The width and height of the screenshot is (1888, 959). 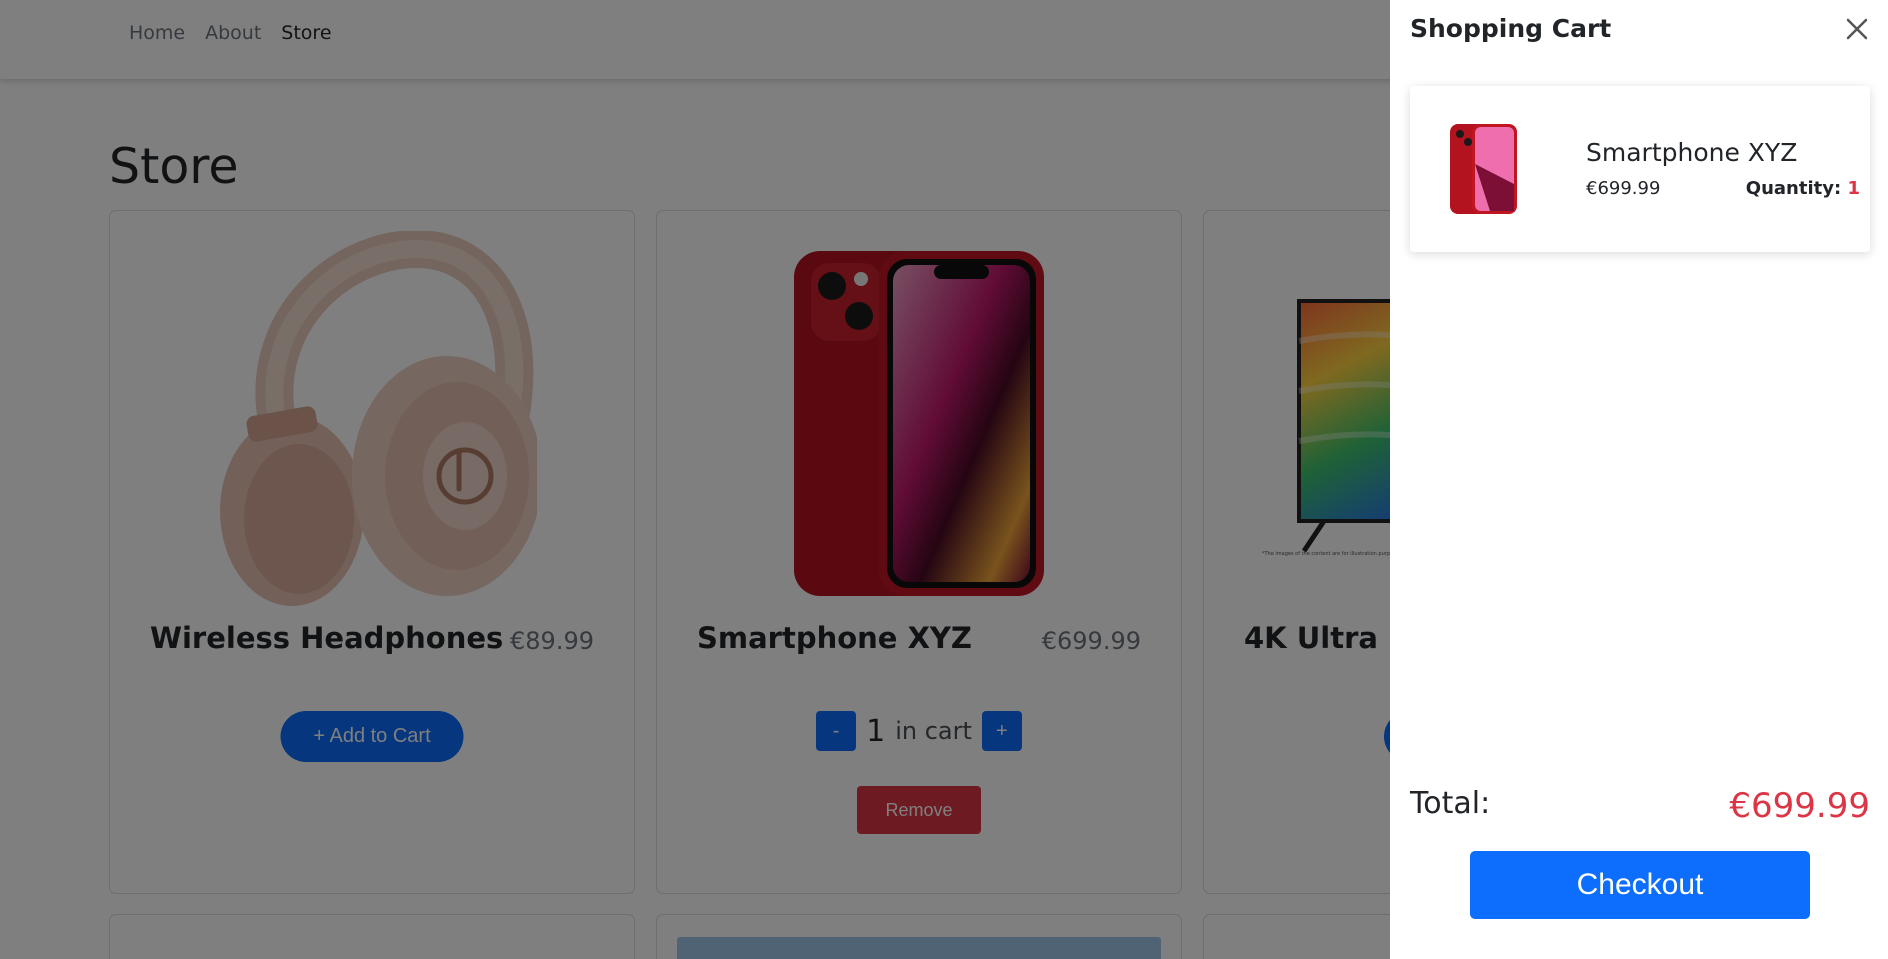 What do you see at coordinates (1623, 188) in the screenshot?
I see `cart-item-price: €699.99` at bounding box center [1623, 188].